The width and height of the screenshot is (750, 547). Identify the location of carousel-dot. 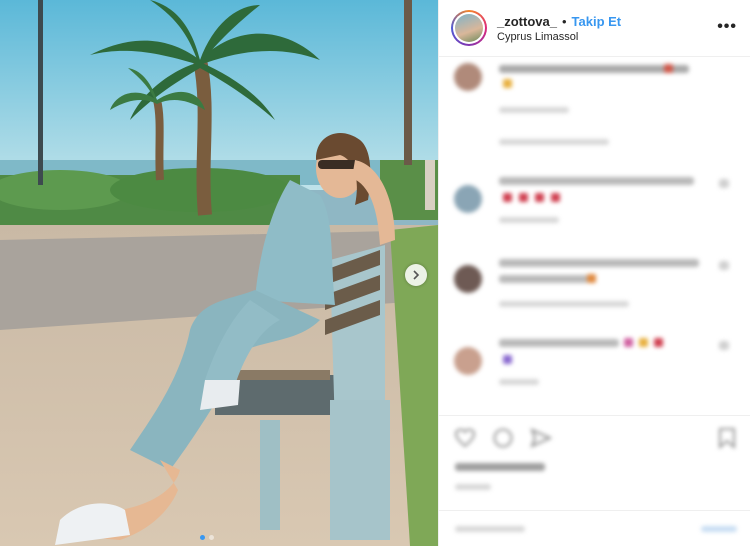
(211, 537).